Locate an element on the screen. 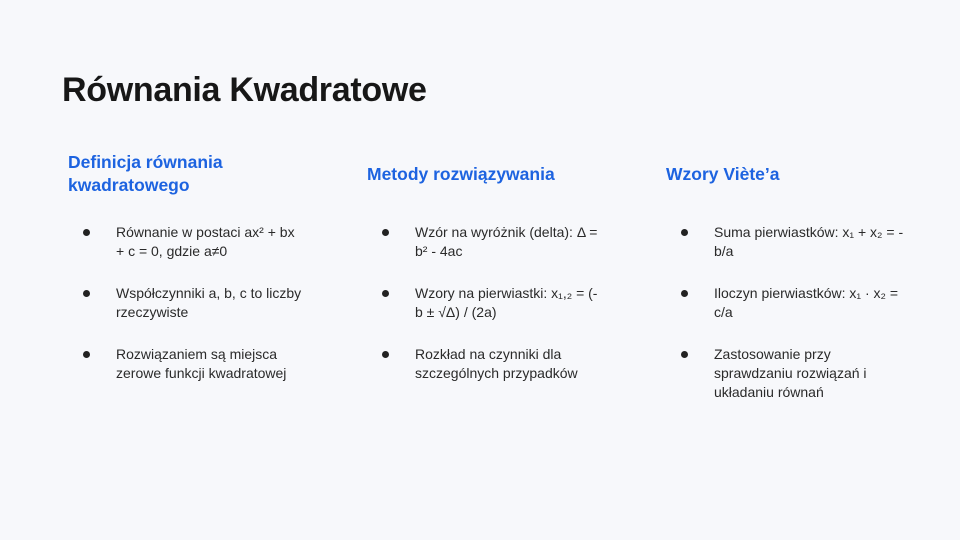  column-heading: Wzory Viète’a is located at coordinates (723, 173).